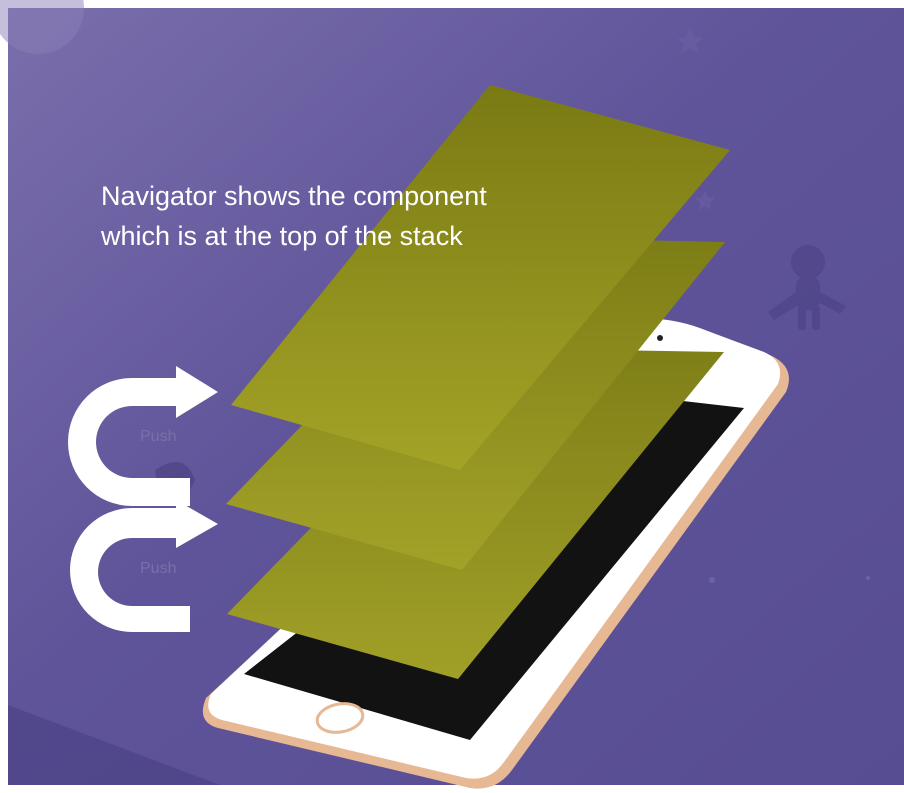  Describe the element at coordinates (660, 338) in the screenshot. I see `phone-camera` at that location.